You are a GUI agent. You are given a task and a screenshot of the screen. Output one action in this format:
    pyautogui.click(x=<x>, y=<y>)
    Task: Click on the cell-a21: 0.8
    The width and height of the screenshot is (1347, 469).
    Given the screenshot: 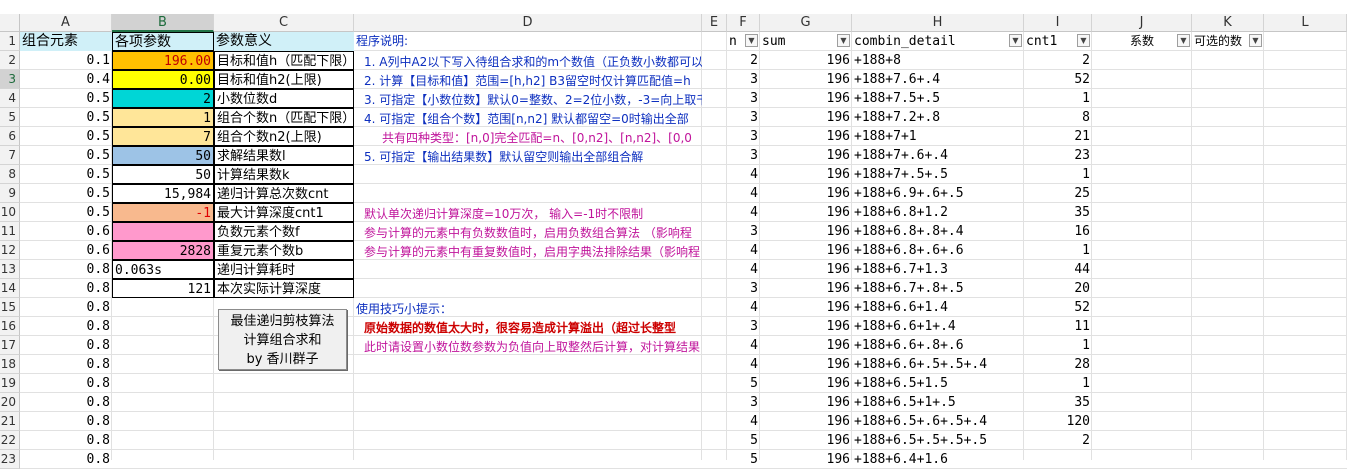 What is the action you would take?
    pyautogui.click(x=66, y=421)
    